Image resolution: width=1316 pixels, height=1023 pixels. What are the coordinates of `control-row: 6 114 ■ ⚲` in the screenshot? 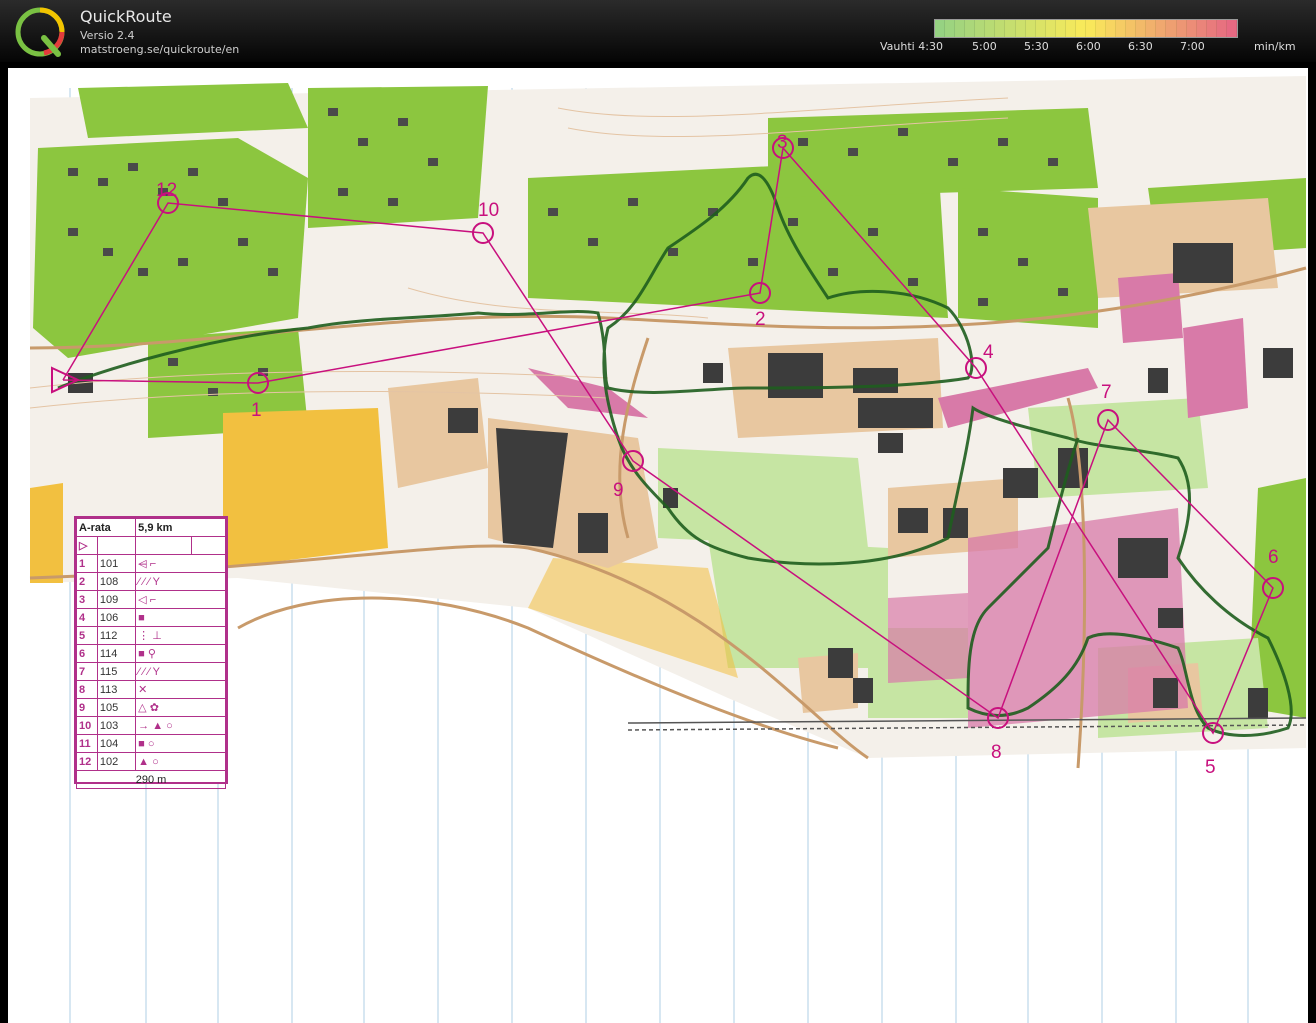 It's located at (151, 653).